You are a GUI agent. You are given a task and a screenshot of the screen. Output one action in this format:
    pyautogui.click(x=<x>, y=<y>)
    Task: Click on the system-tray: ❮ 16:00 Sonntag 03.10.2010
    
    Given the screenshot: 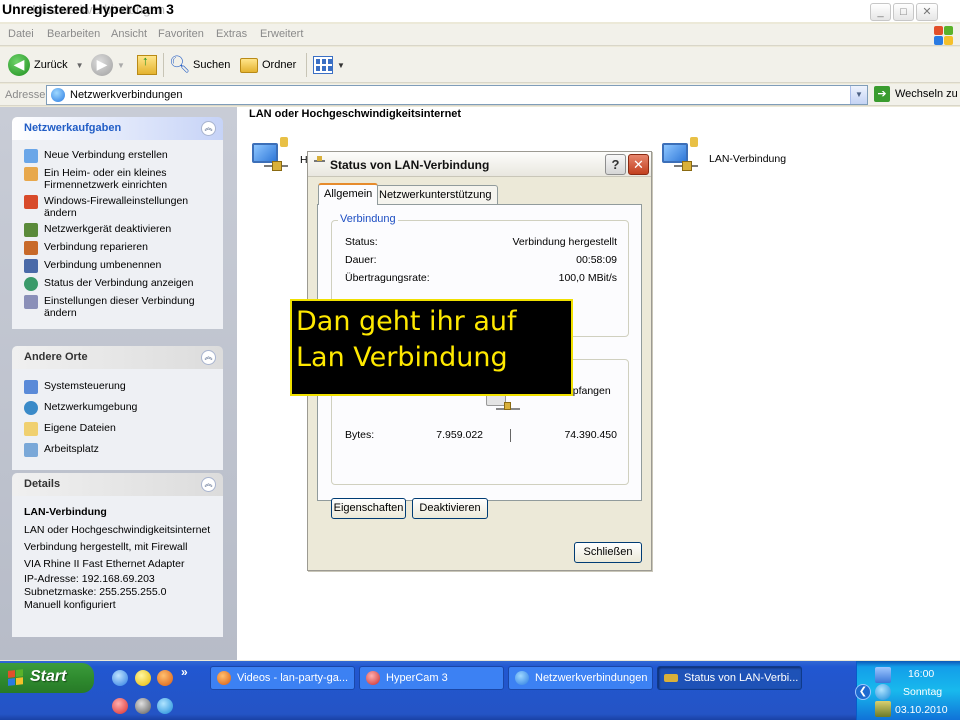 What is the action you would take?
    pyautogui.click(x=907, y=690)
    